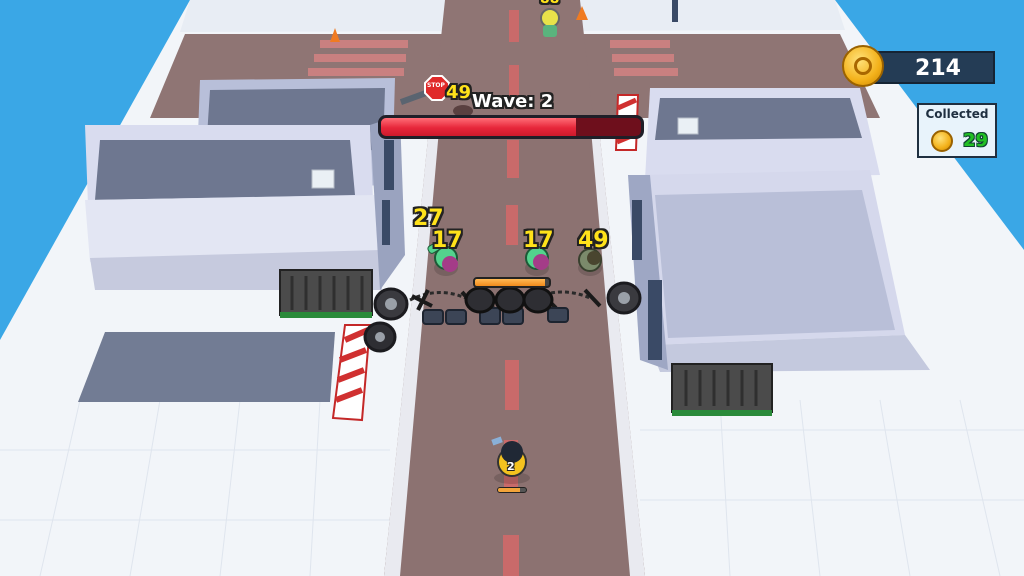 The width and height of the screenshot is (1024, 576). What do you see at coordinates (593, 240) in the screenshot?
I see `enemy-health-right: 49` at bounding box center [593, 240].